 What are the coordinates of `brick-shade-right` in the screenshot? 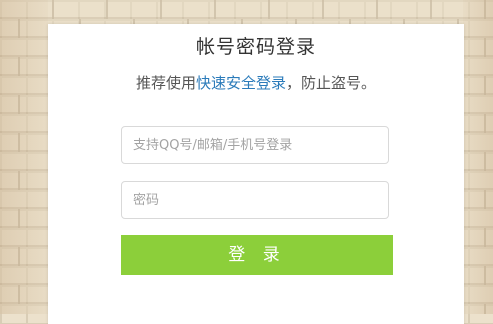 It's located at (478, 157).